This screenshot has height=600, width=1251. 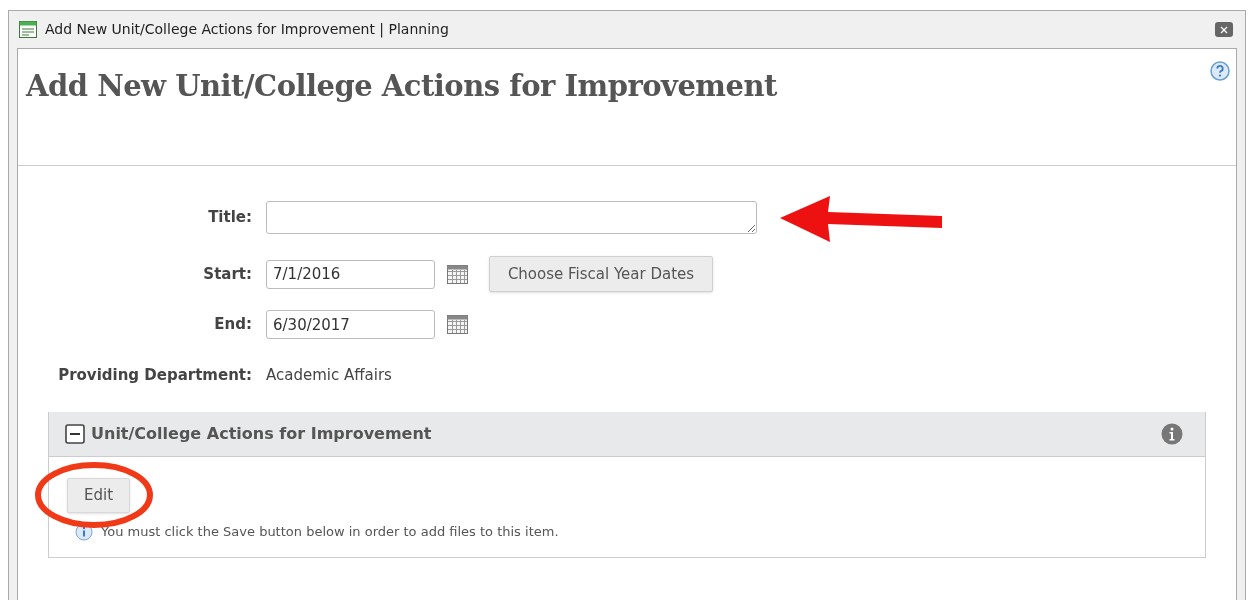 I want to click on start-date-field: 7/1/2016, so click(x=350, y=274).